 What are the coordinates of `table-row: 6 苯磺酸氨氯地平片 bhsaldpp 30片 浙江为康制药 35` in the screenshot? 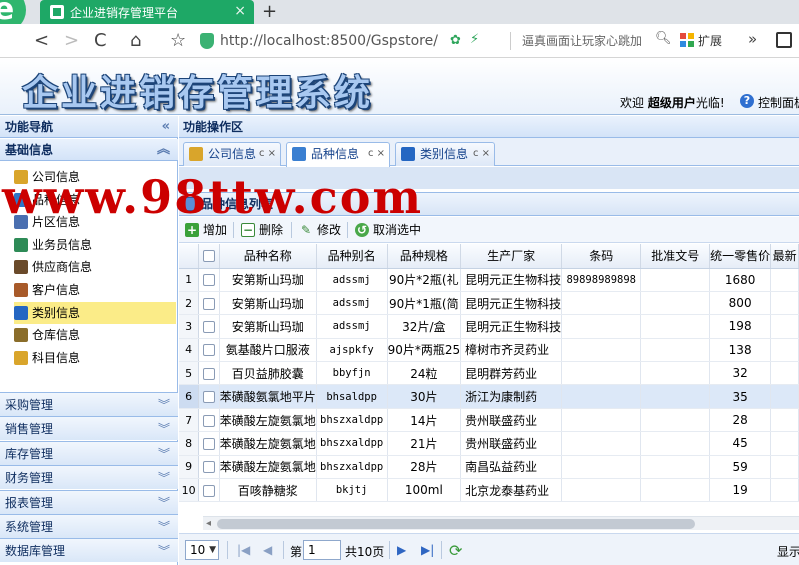 It's located at (489, 396).